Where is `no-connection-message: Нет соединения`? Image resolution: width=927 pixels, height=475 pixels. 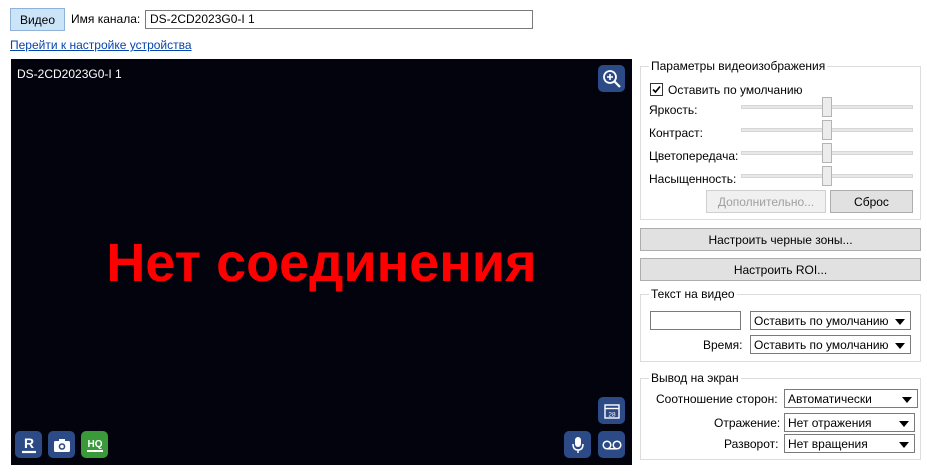 no-connection-message: Нет соединения is located at coordinates (321, 263).